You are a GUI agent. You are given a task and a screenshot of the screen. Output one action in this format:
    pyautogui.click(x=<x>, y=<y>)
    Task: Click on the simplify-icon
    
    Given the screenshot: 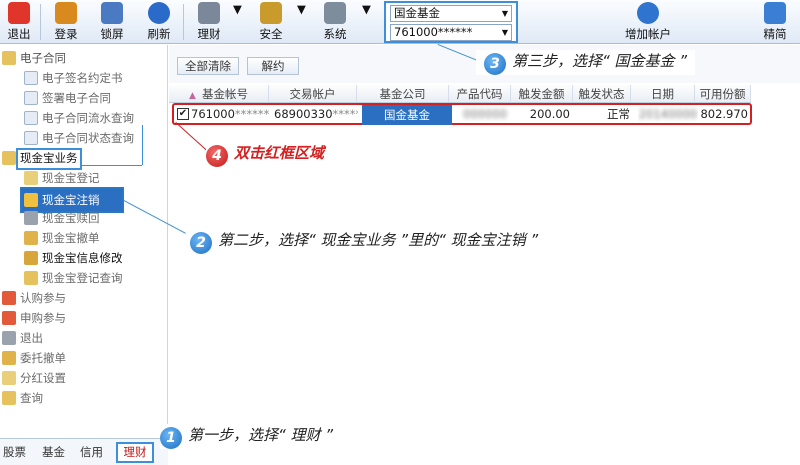 What is the action you would take?
    pyautogui.click(x=775, y=13)
    